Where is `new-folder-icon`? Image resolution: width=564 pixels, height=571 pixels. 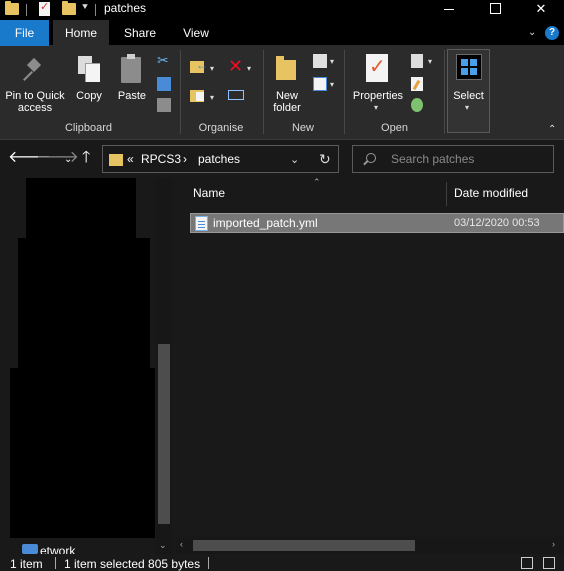 new-folder-icon is located at coordinates (287, 68).